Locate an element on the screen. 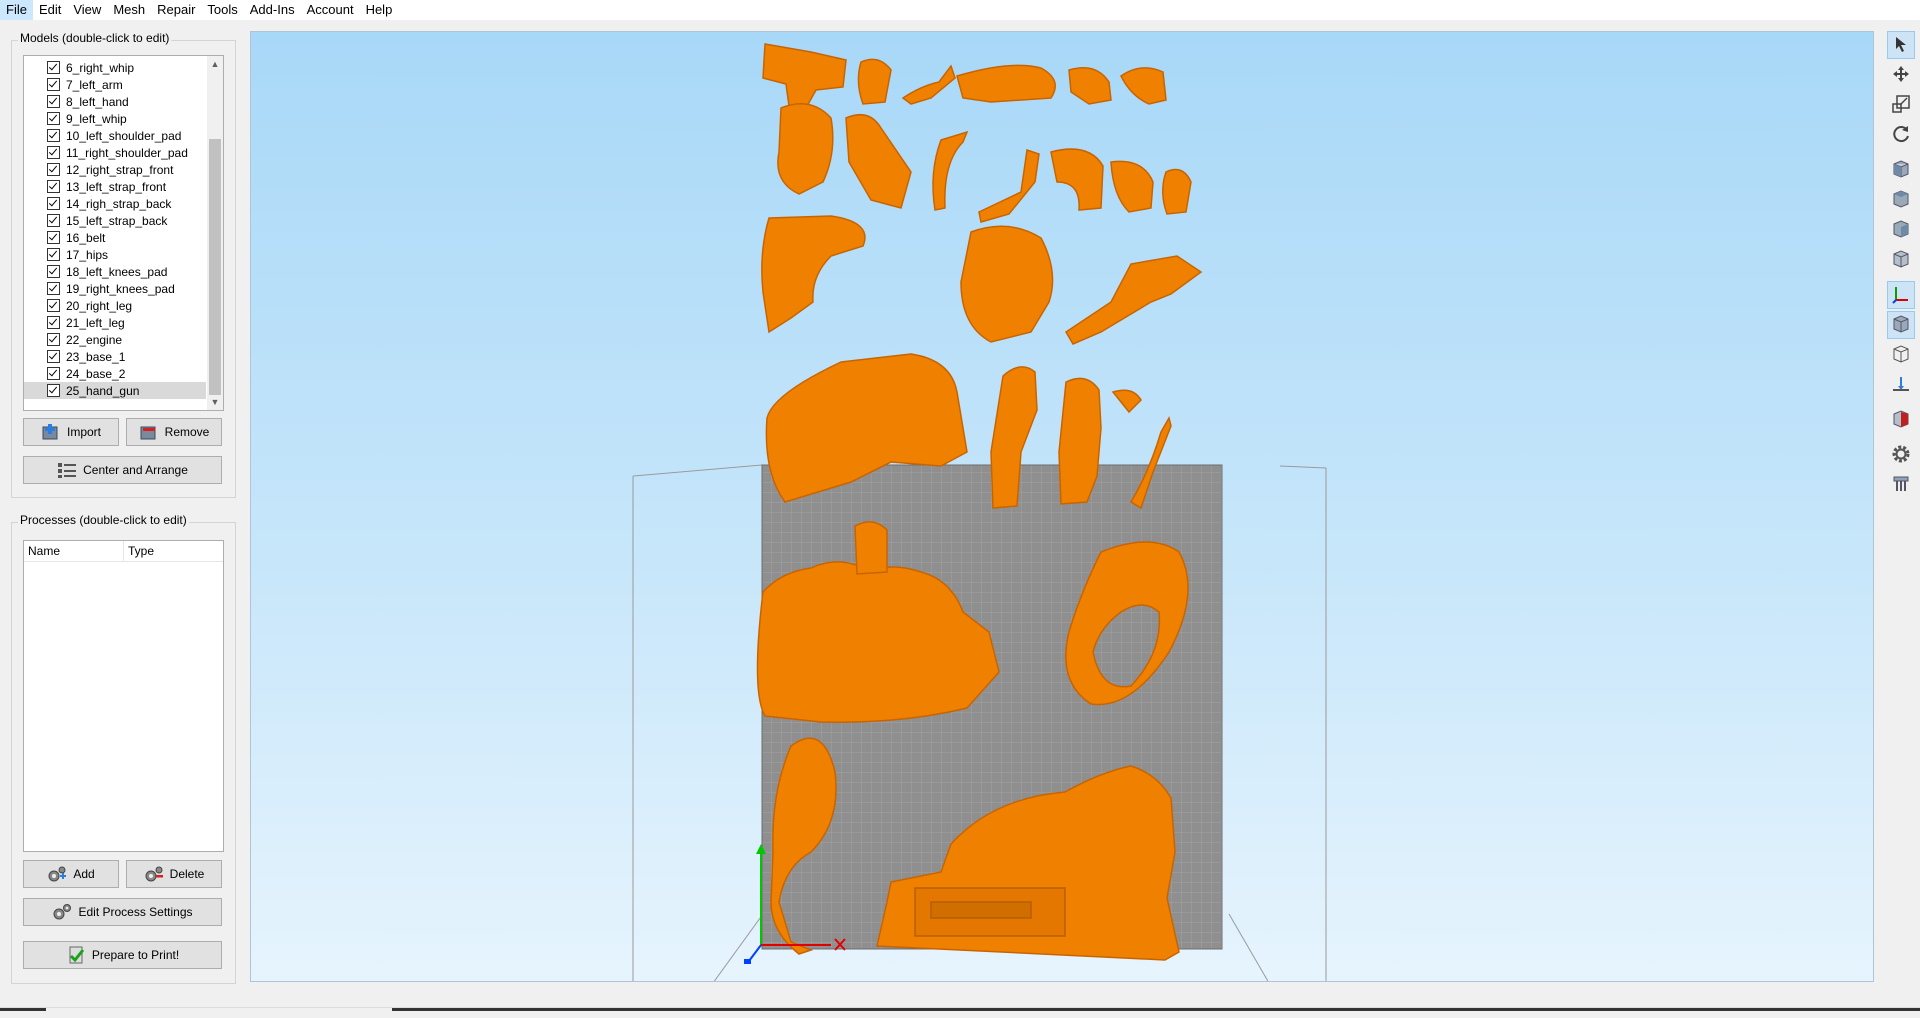 The height and width of the screenshot is (1018, 1920). scale-tool-button is located at coordinates (1901, 105).